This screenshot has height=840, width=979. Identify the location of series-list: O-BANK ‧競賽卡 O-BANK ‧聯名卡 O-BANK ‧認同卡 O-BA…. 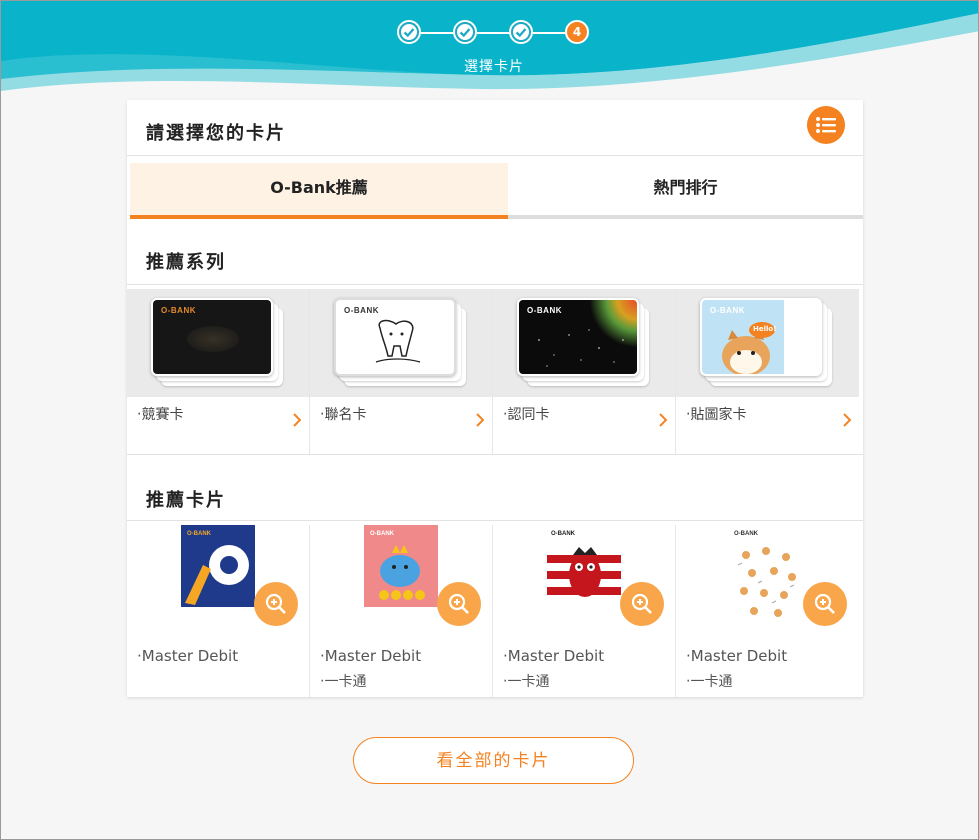
(495, 371).